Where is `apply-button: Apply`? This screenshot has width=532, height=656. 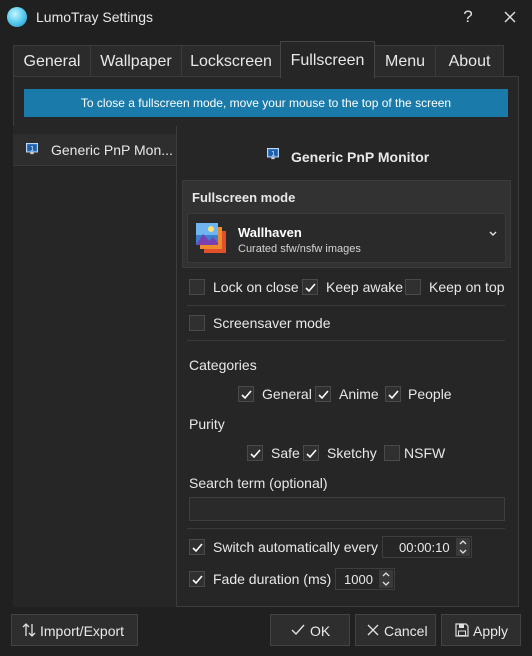
apply-button: Apply is located at coordinates (481, 630).